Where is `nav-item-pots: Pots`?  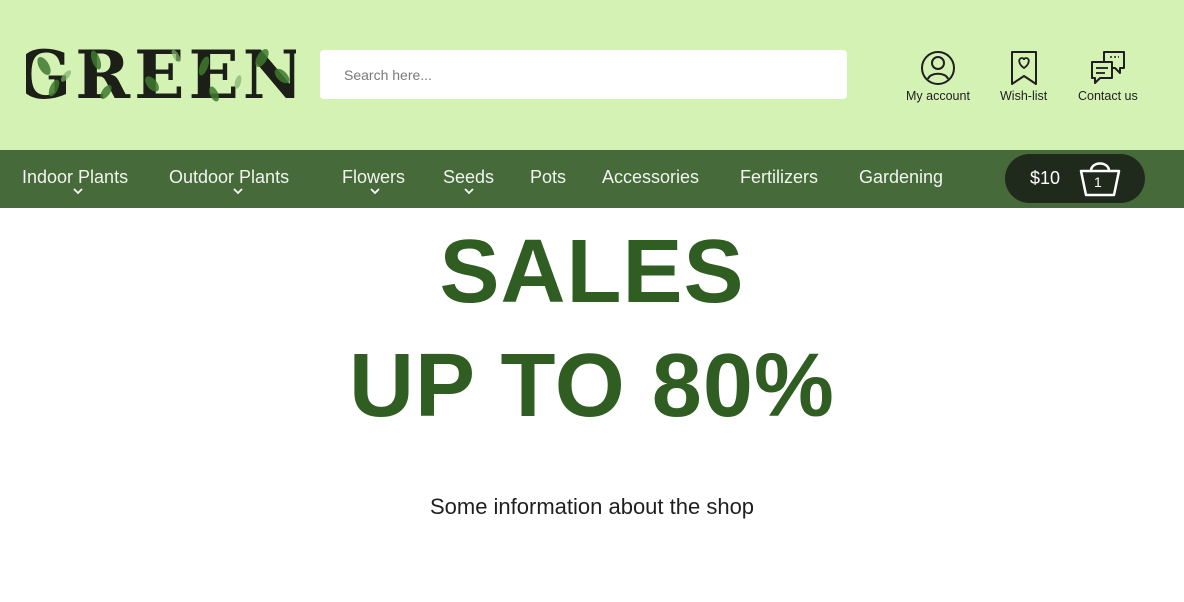
nav-item-pots: Pots is located at coordinates (550, 179).